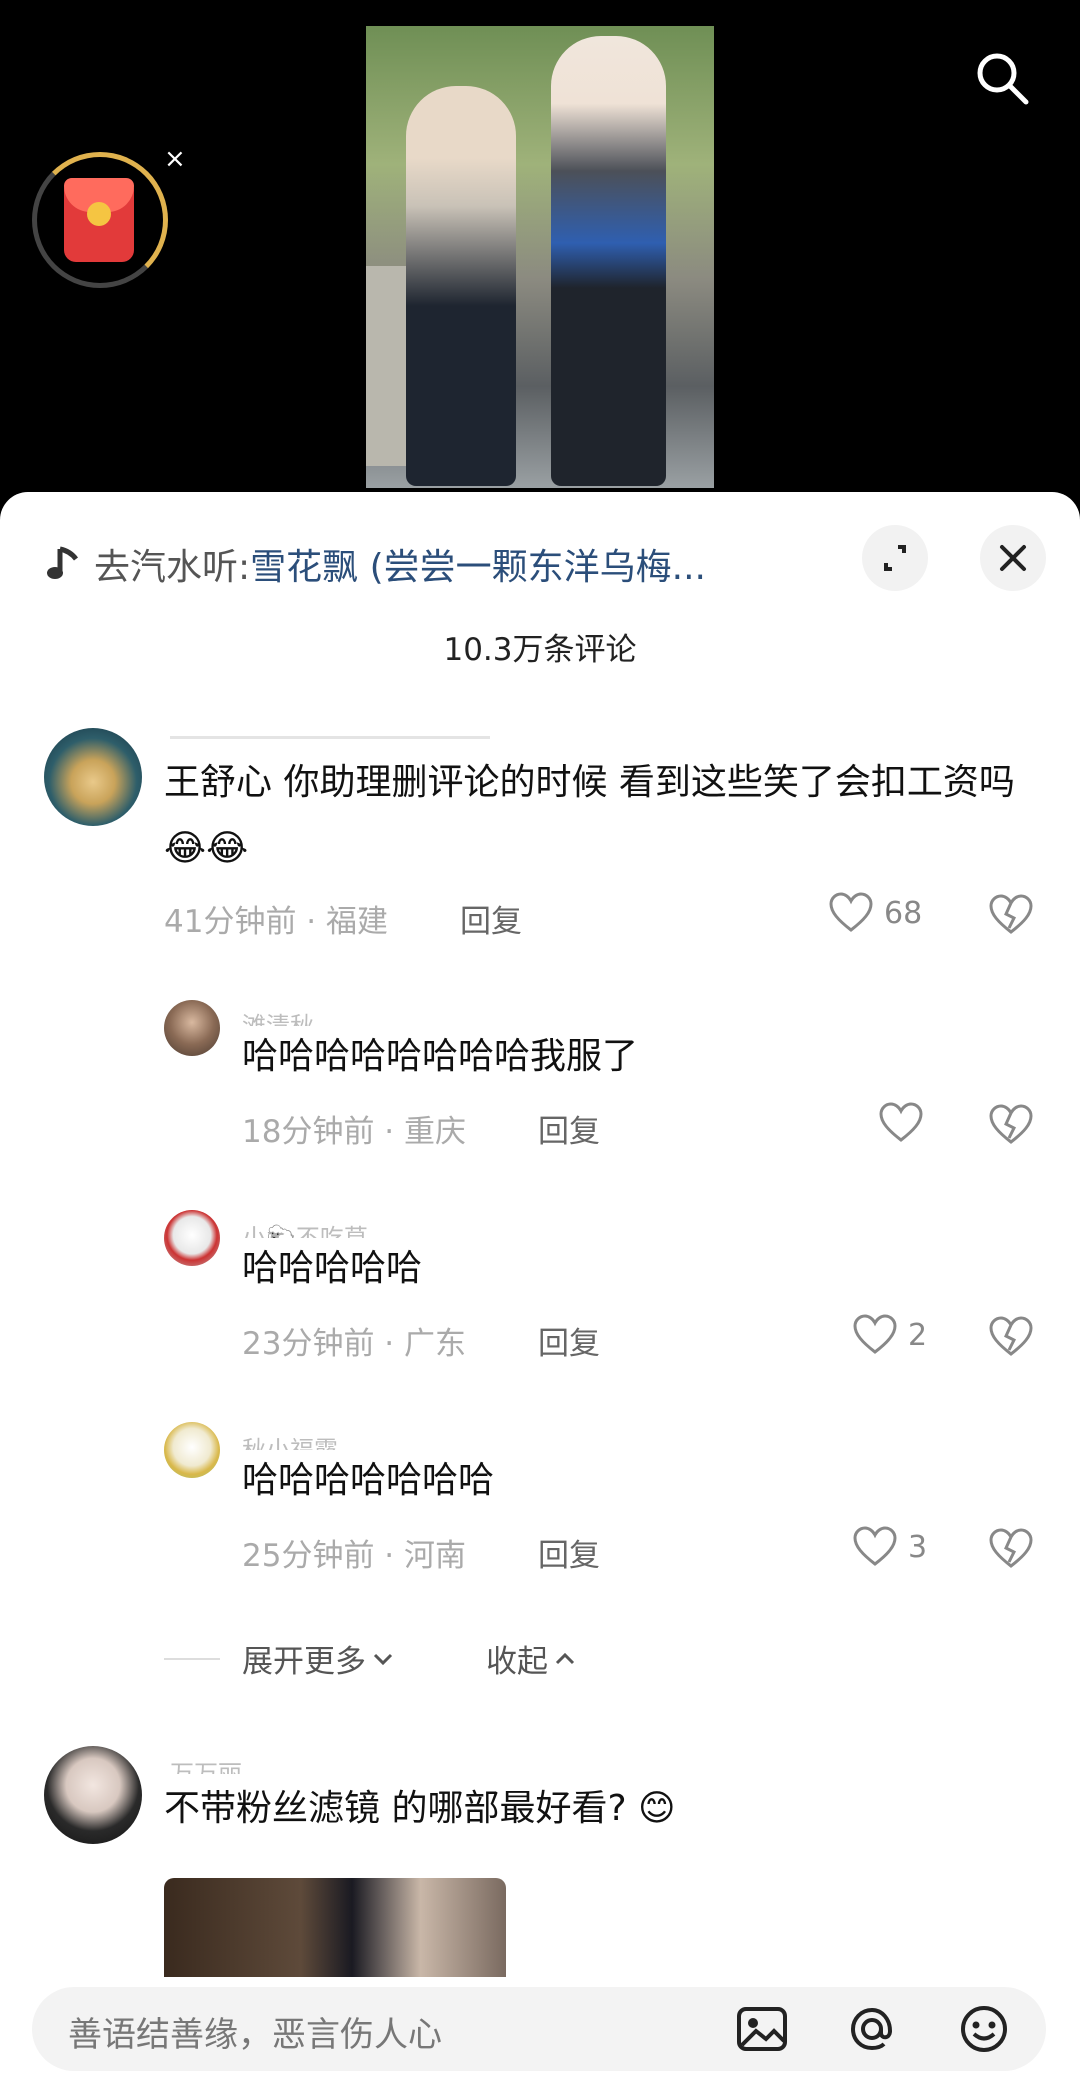 This screenshot has width=1080, height=2079. Describe the element at coordinates (368, 1480) in the screenshot. I see `reply-text: 哈哈哈哈哈哈哈` at that location.